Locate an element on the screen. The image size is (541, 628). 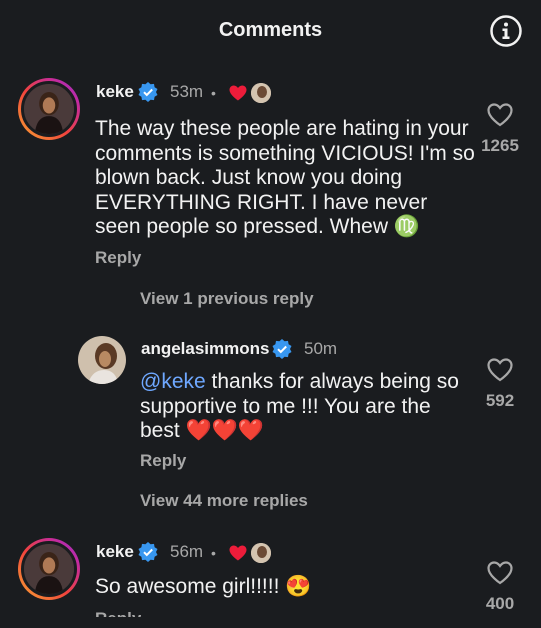
like-count: 400 is located at coordinates (500, 603).